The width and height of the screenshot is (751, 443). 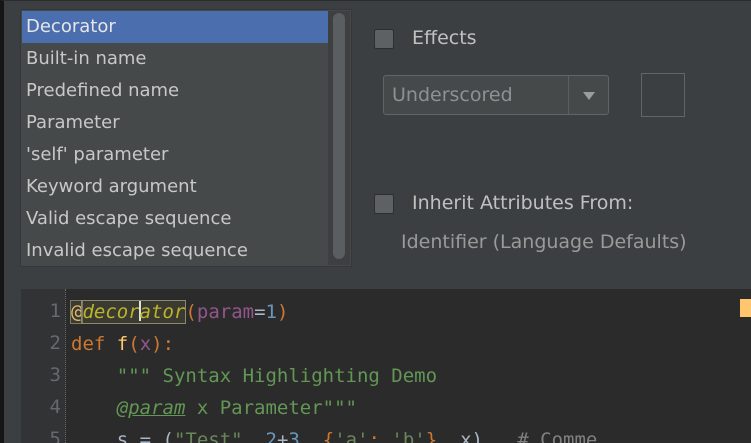 What do you see at coordinates (294, 436) in the screenshot?
I see `number: 3` at bounding box center [294, 436].